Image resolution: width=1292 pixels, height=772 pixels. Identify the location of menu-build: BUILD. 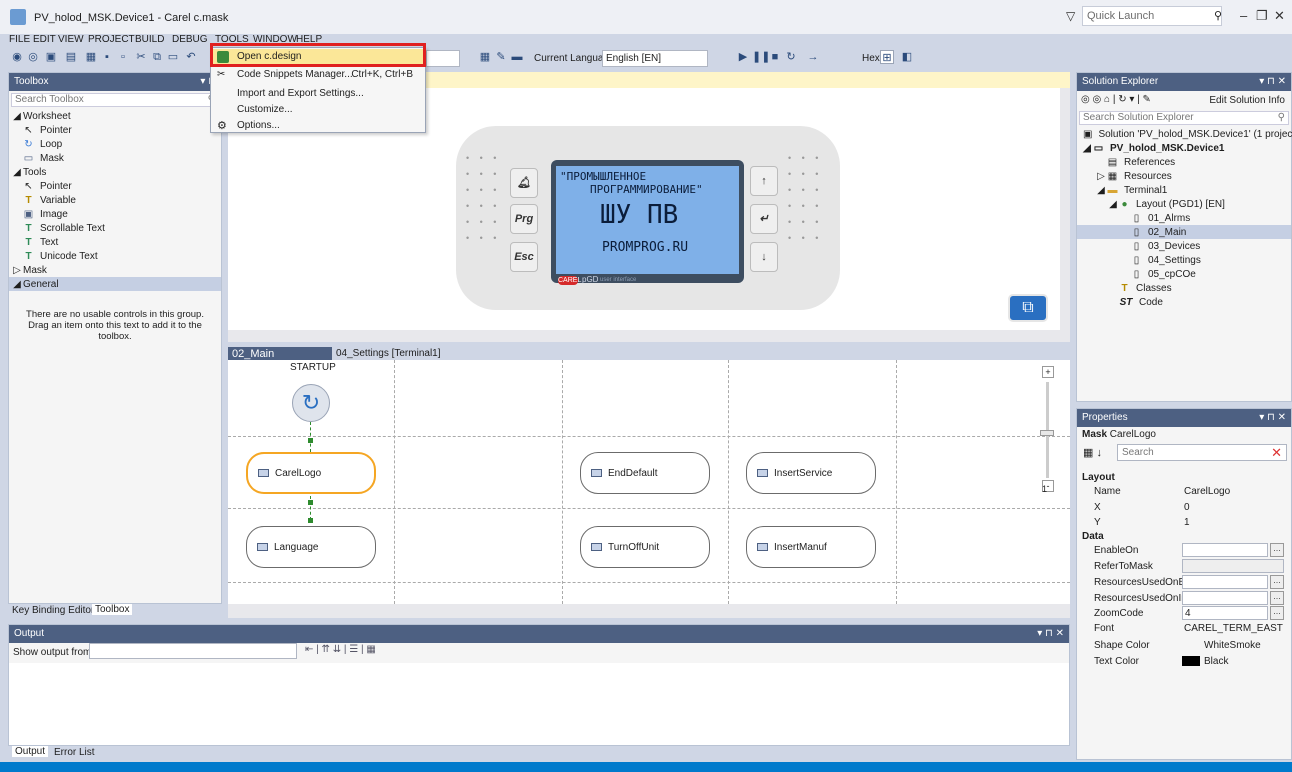
(149, 39).